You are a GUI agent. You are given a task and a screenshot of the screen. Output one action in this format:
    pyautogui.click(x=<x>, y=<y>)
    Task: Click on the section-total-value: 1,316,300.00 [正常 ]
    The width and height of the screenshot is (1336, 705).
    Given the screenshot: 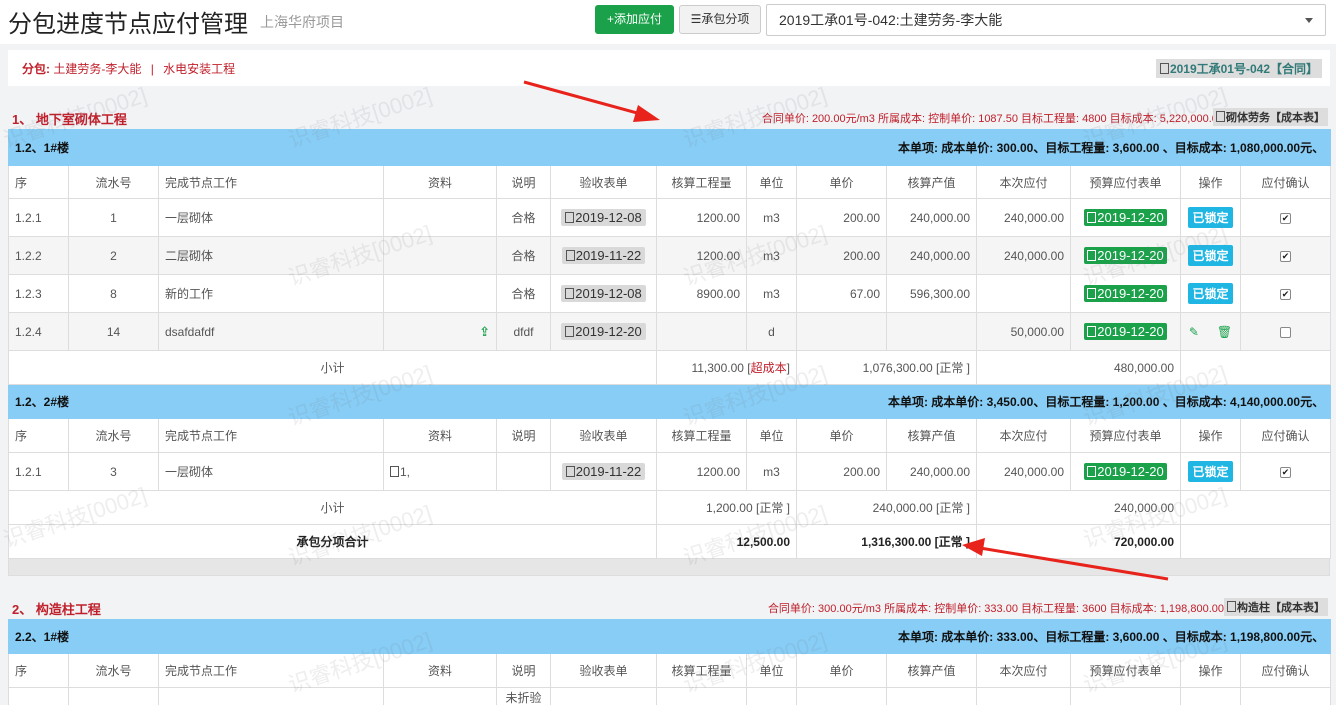 What is the action you would take?
    pyautogui.click(x=886, y=541)
    